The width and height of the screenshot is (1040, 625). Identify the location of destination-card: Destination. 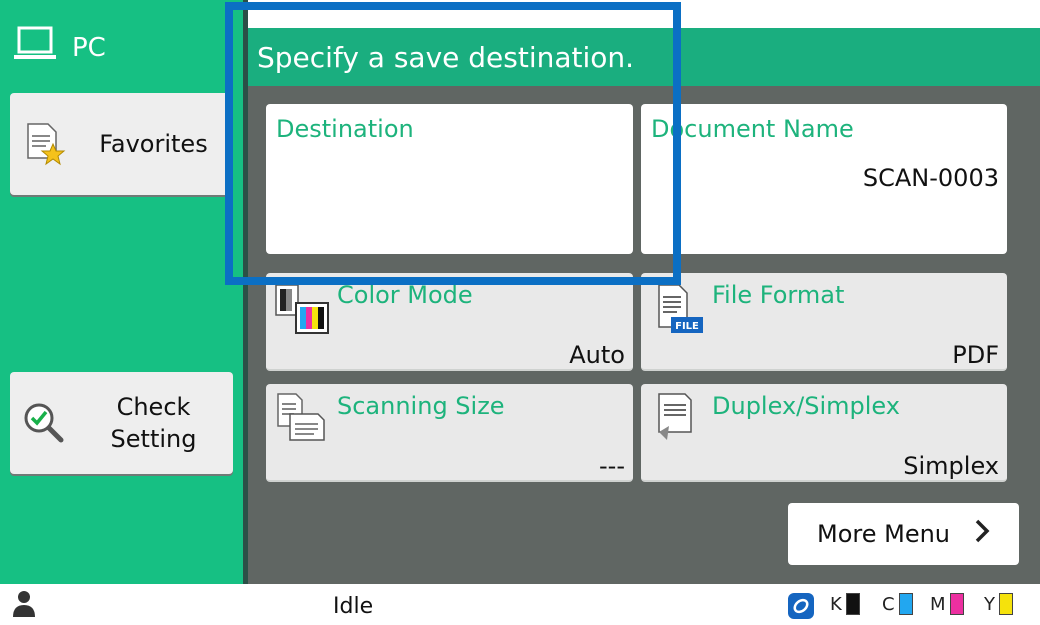
(449, 179).